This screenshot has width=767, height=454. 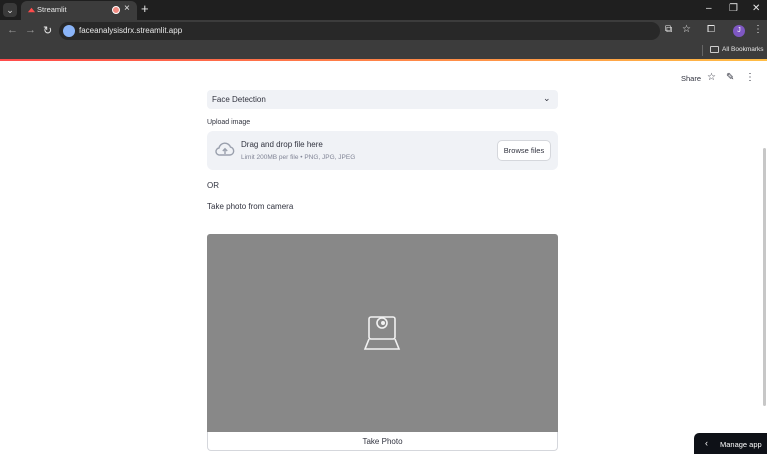 What do you see at coordinates (69, 31) in the screenshot?
I see `site-info-icon` at bounding box center [69, 31].